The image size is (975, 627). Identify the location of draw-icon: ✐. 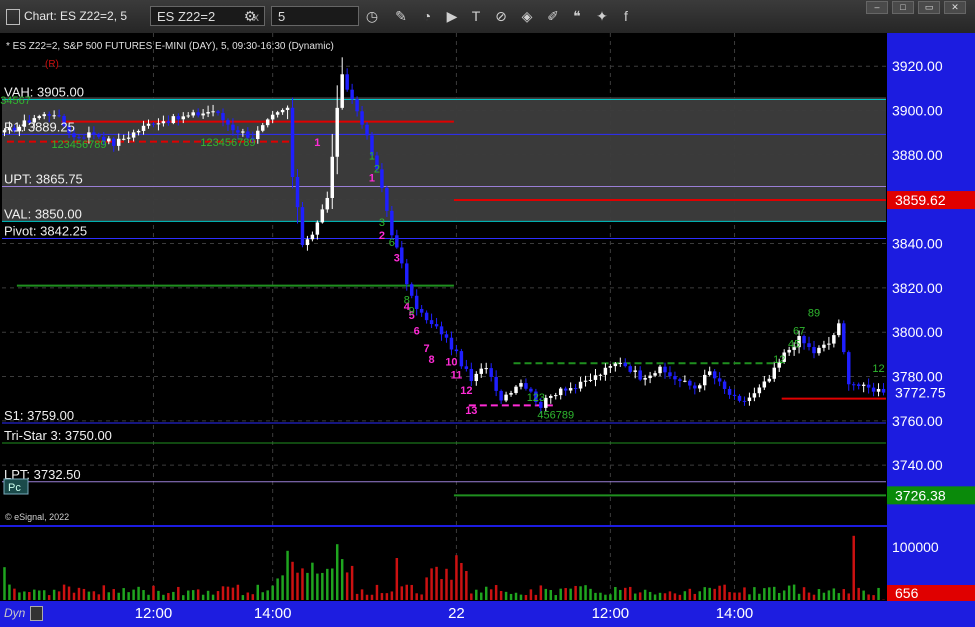
(553, 16).